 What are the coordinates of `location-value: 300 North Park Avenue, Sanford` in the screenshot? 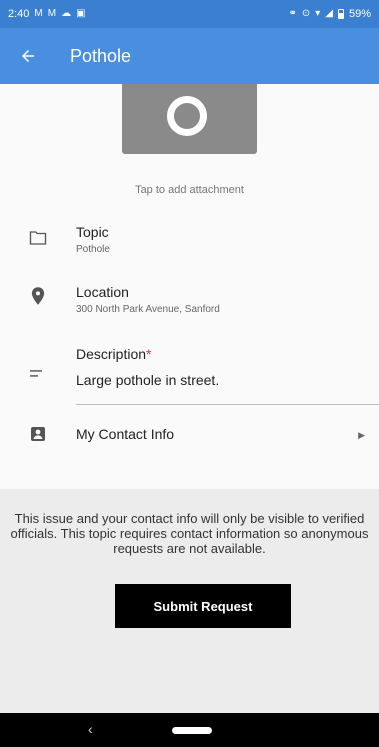 It's located at (148, 309).